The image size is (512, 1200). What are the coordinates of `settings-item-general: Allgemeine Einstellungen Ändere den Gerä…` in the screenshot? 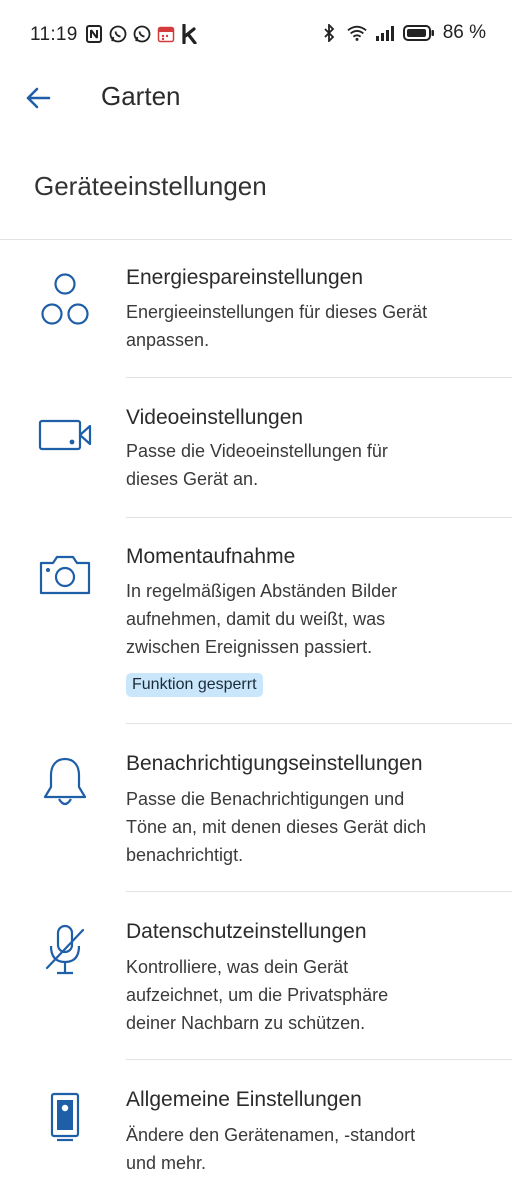 It's located at (256, 1130).